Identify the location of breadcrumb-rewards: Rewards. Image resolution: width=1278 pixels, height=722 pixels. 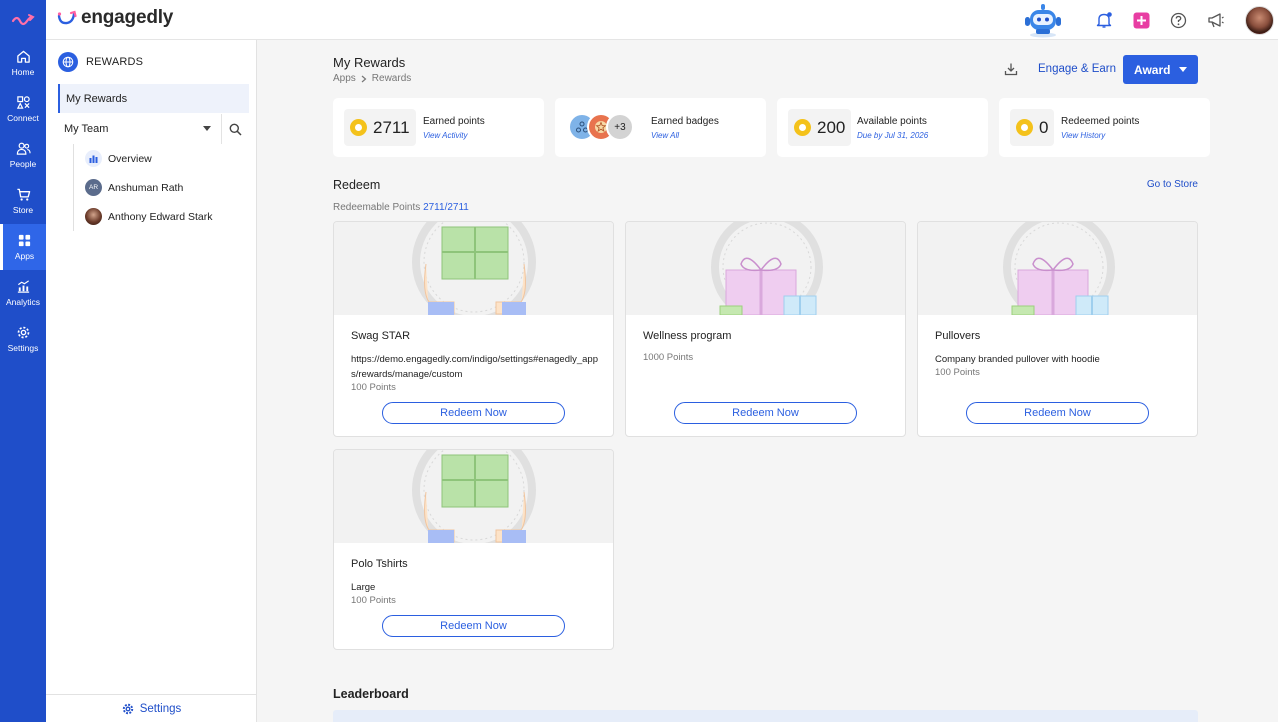
(391, 78).